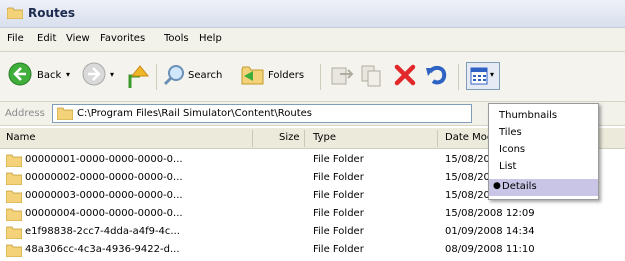 This screenshot has width=625, height=261. What do you see at coordinates (508, 166) in the screenshot?
I see `view-option-label: List` at bounding box center [508, 166].